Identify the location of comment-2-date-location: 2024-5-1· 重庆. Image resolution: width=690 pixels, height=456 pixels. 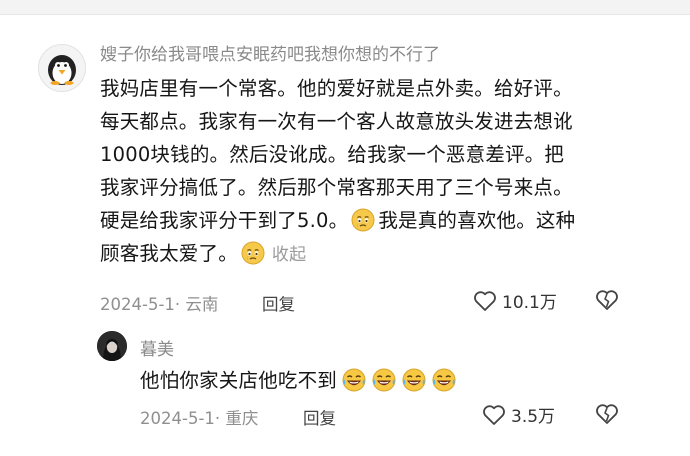
(199, 418).